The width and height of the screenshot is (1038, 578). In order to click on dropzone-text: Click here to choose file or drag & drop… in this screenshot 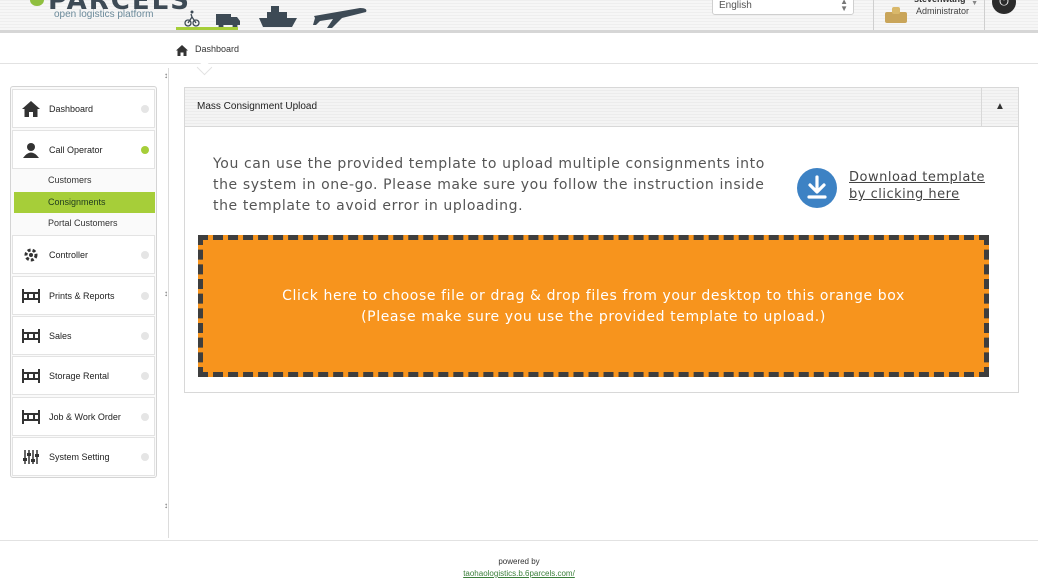, I will do `click(593, 296)`.